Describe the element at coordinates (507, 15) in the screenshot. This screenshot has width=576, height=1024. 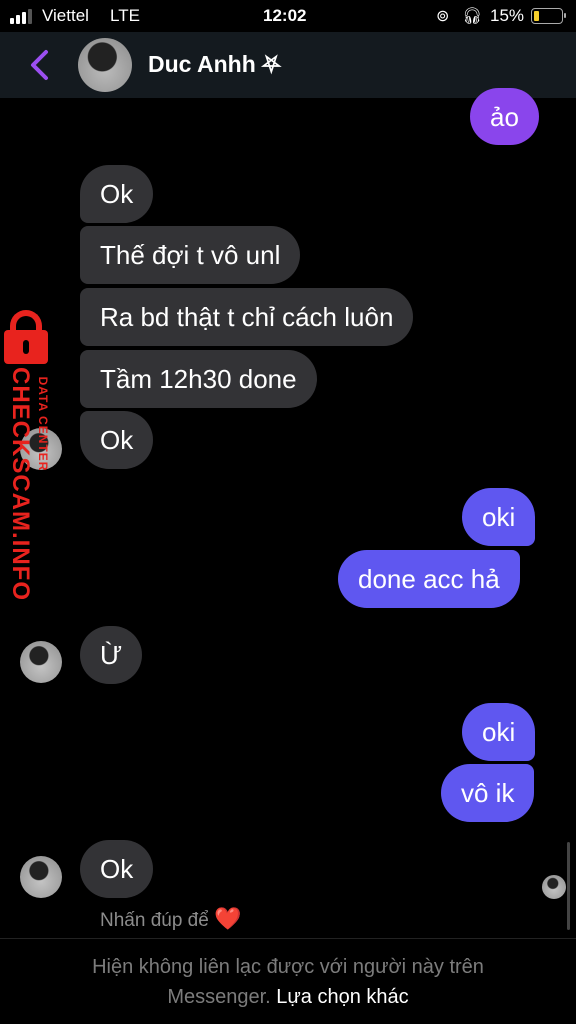
I see `battery-percent: 15%` at that location.